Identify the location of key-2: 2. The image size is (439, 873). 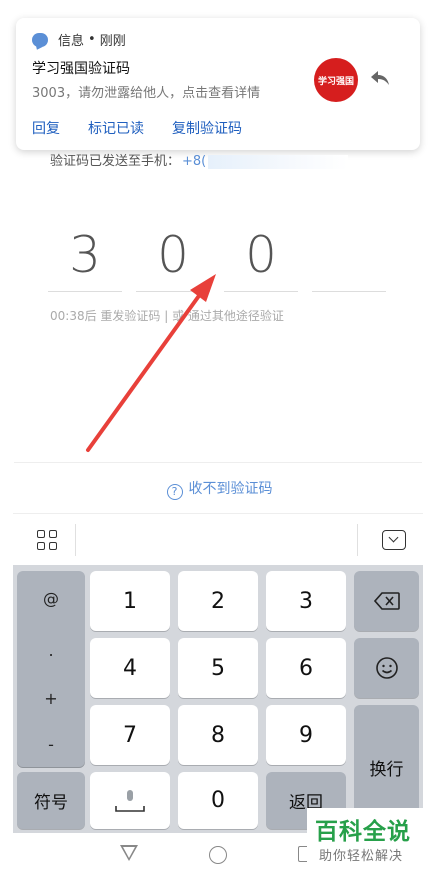
(218, 601).